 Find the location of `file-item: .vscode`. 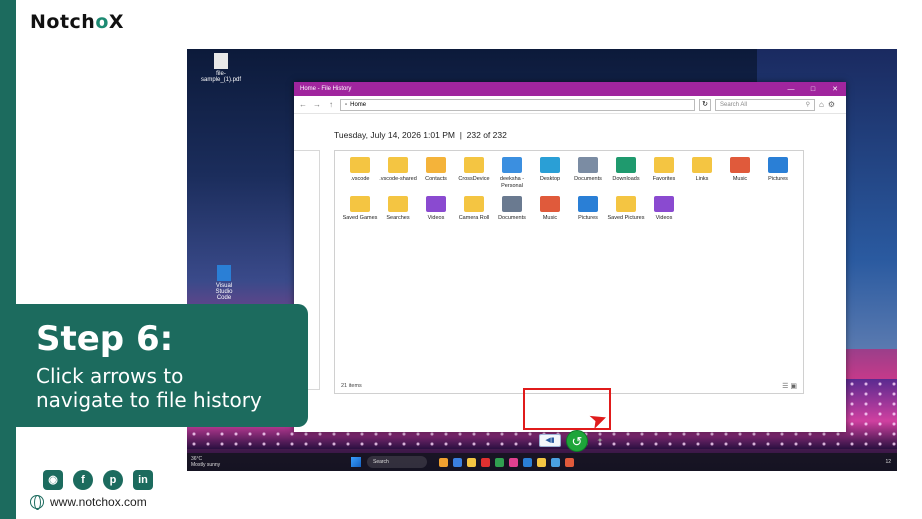

file-item: .vscode is located at coordinates (360, 173).